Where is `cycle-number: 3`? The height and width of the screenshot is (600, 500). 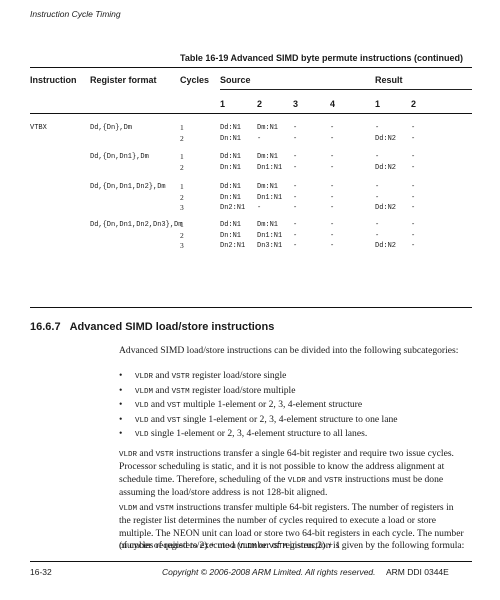
cycle-number: 3 is located at coordinates (182, 207).